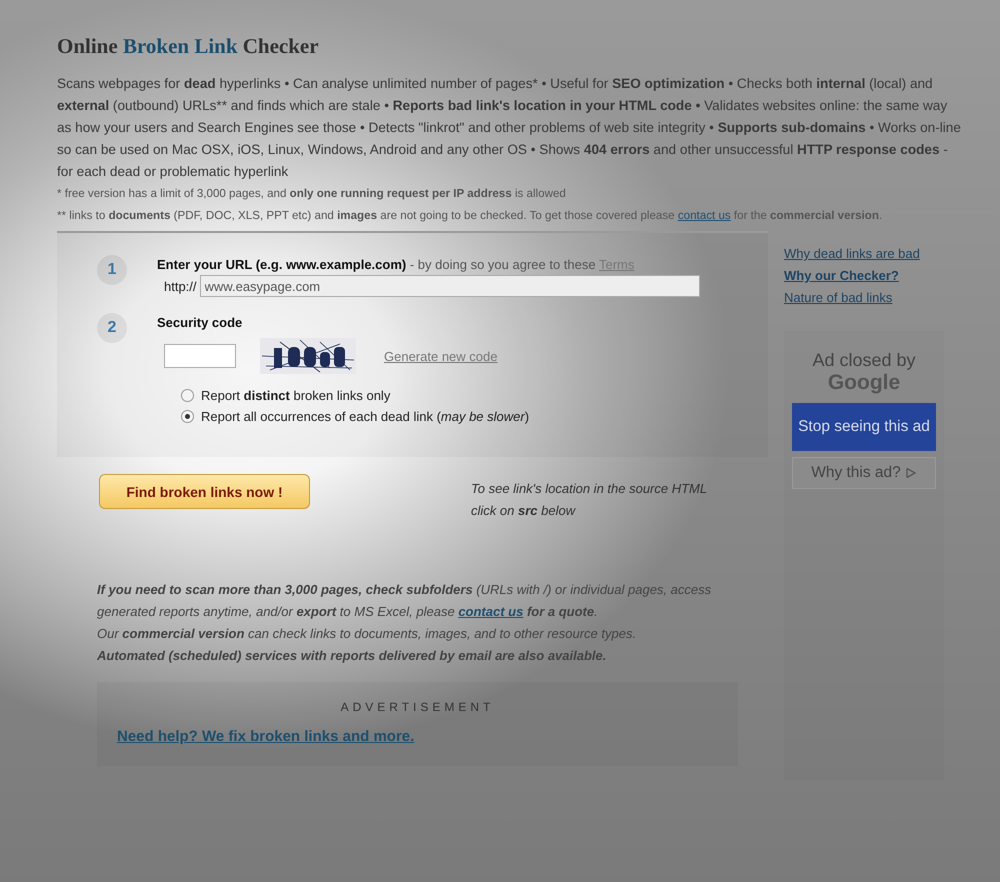 The image size is (1000, 882). What do you see at coordinates (418, 707) in the screenshot?
I see `advertisement-label: ADVERTISEMENT` at bounding box center [418, 707].